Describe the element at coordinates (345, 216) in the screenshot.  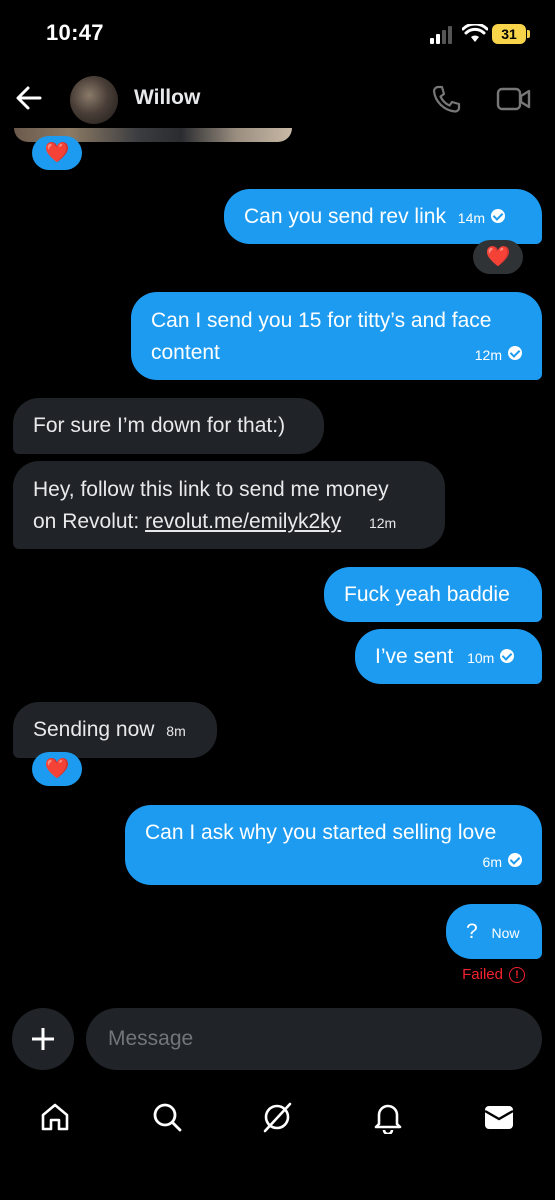
I see `message-text: Can you send rev link` at that location.